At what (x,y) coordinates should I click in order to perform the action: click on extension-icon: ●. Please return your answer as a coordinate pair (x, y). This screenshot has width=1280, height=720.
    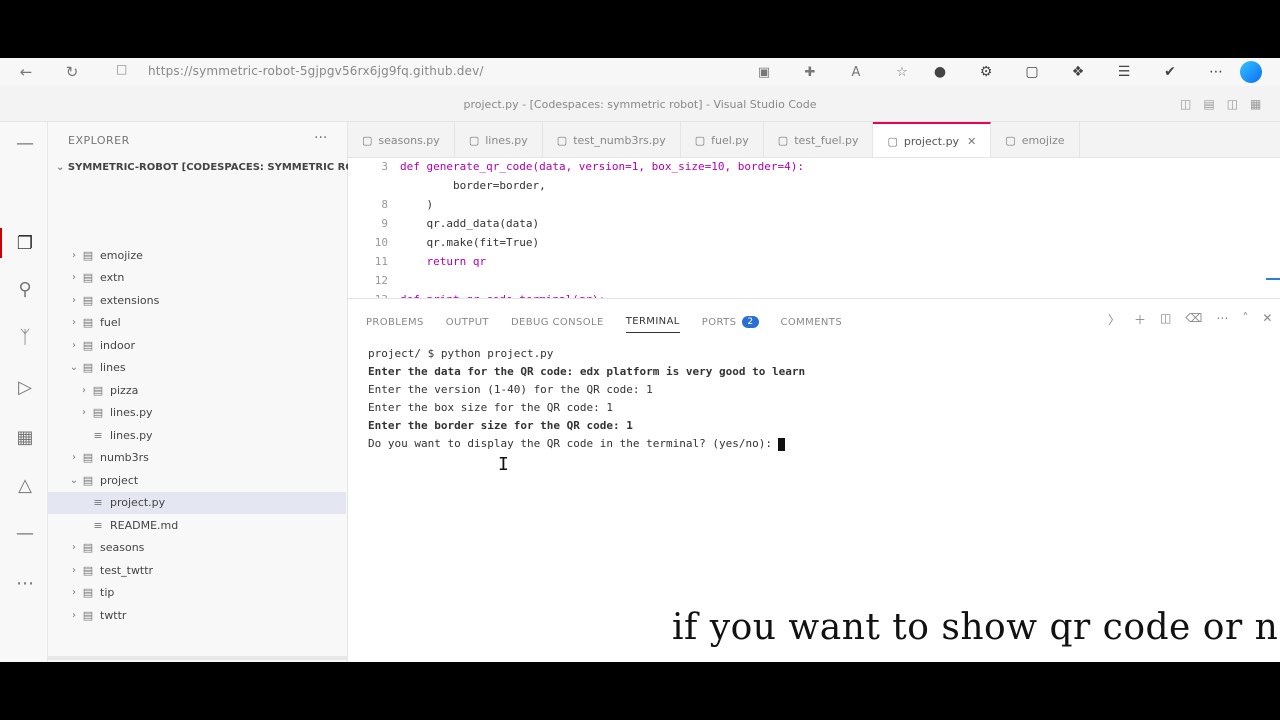
    Looking at the image, I should click on (940, 72).